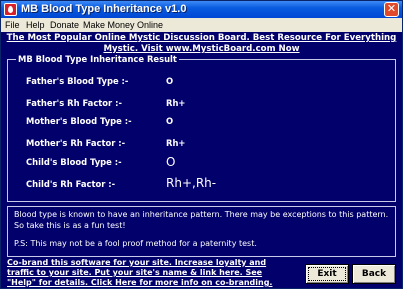  I want to click on close-button: ✕, so click(391, 9).